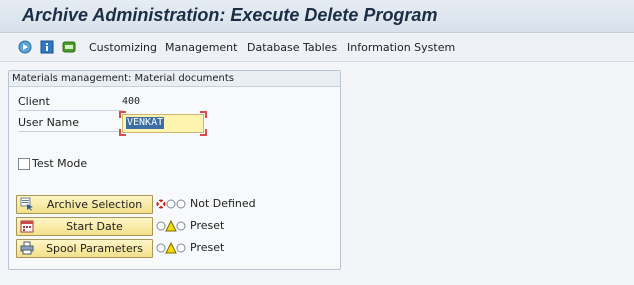 The width and height of the screenshot is (634, 285). What do you see at coordinates (145, 123) in the screenshot?
I see `user-name-value: VENKAT` at bounding box center [145, 123].